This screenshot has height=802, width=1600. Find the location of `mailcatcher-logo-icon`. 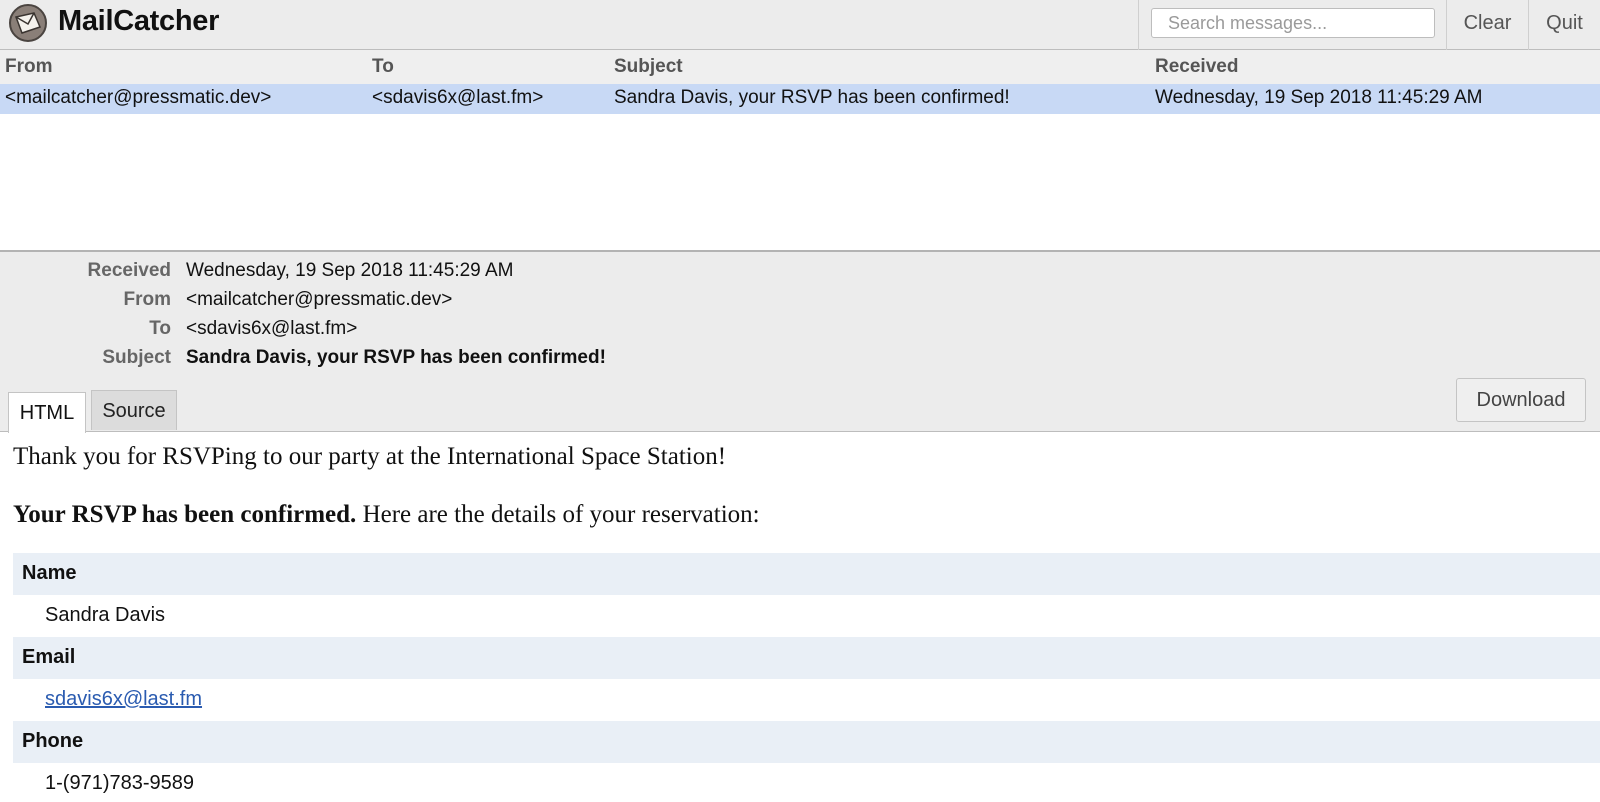

mailcatcher-logo-icon is located at coordinates (28, 23).